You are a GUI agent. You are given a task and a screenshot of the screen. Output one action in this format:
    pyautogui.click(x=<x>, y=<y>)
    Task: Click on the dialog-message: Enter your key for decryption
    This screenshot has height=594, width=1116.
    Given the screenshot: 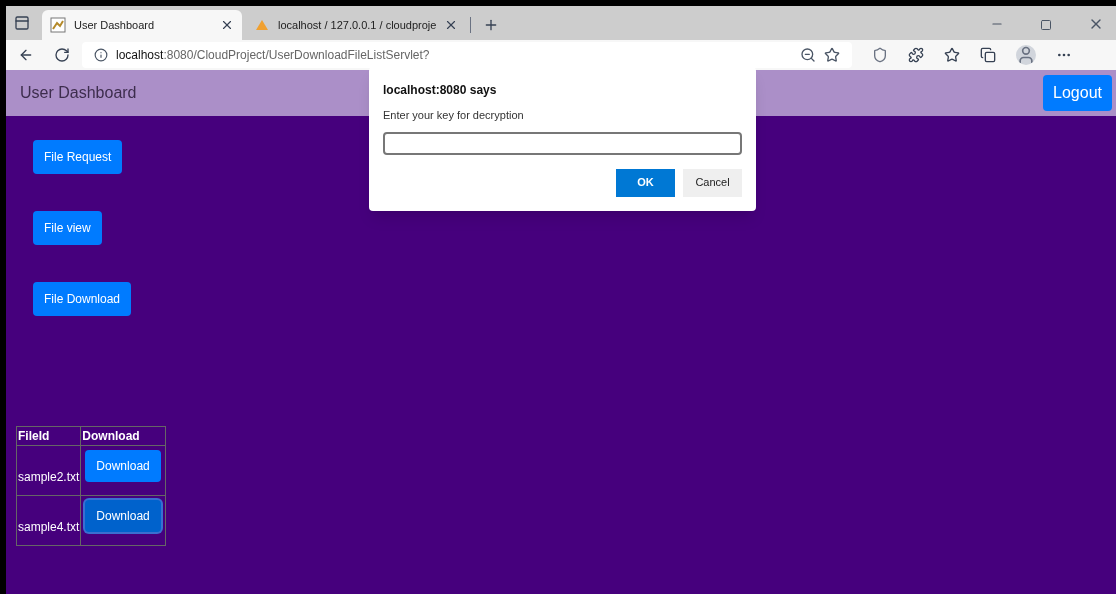 What is the action you would take?
    pyautogui.click(x=454, y=115)
    